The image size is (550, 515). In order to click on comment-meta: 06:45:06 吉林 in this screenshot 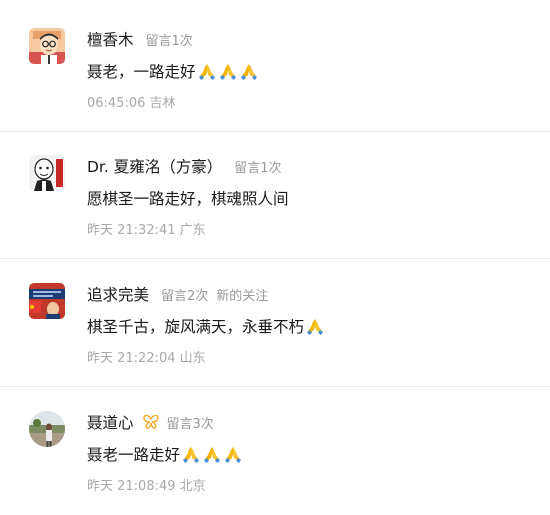, I will do `click(131, 101)`.